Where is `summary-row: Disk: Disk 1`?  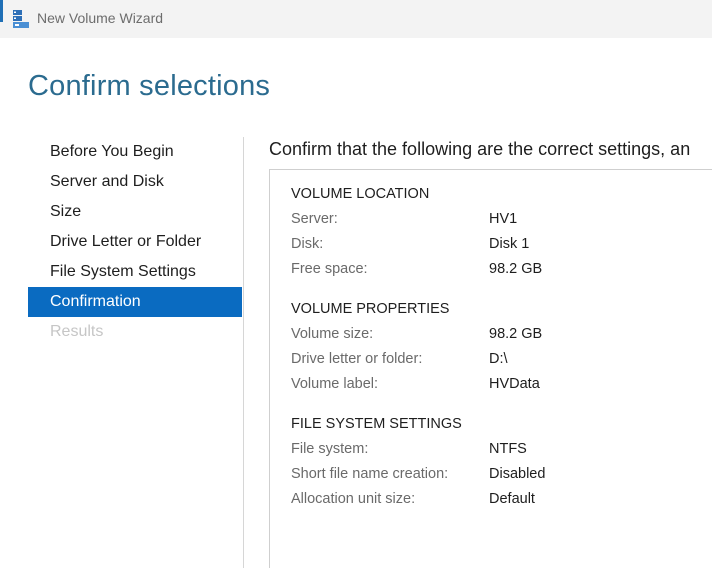
summary-row: Disk: Disk 1 is located at coordinates (501, 244).